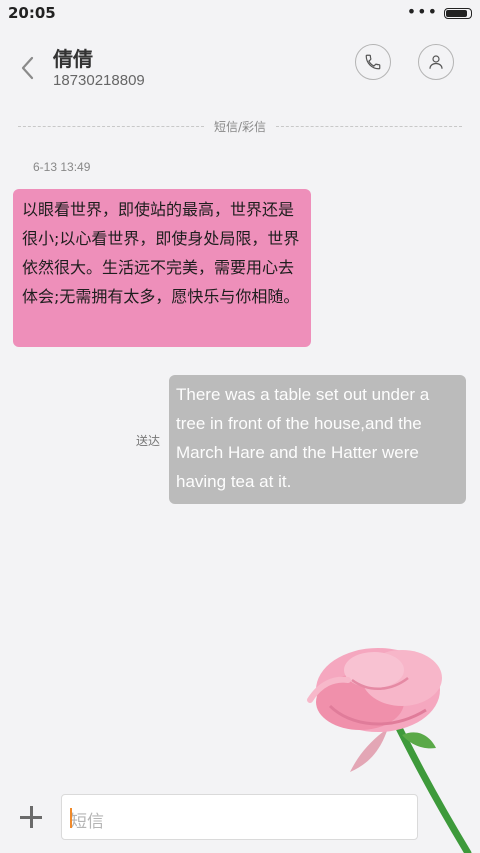 The width and height of the screenshot is (480, 853). Describe the element at coordinates (87, 822) in the screenshot. I see `message-input-placeholder: 短信` at that location.